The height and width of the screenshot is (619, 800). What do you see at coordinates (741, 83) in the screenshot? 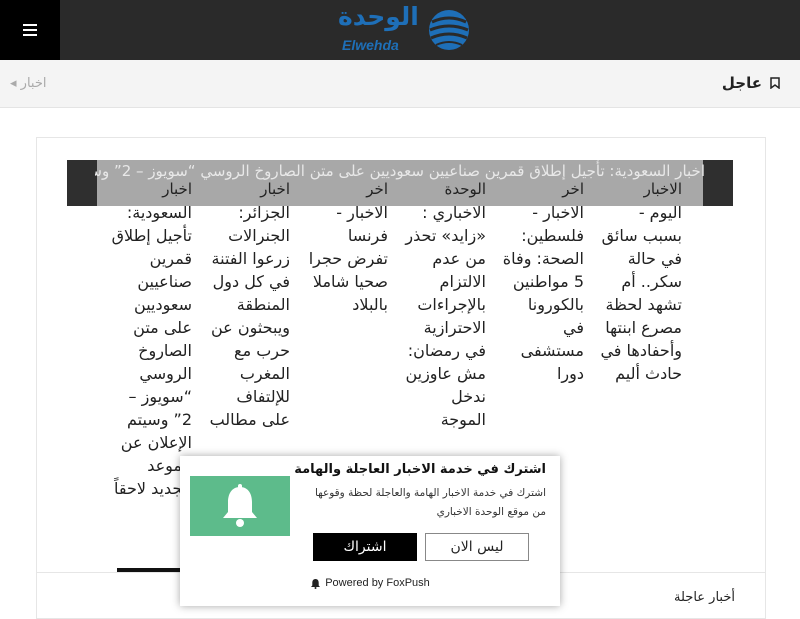
I see `breaking-label-text: عاجل` at bounding box center [741, 83].